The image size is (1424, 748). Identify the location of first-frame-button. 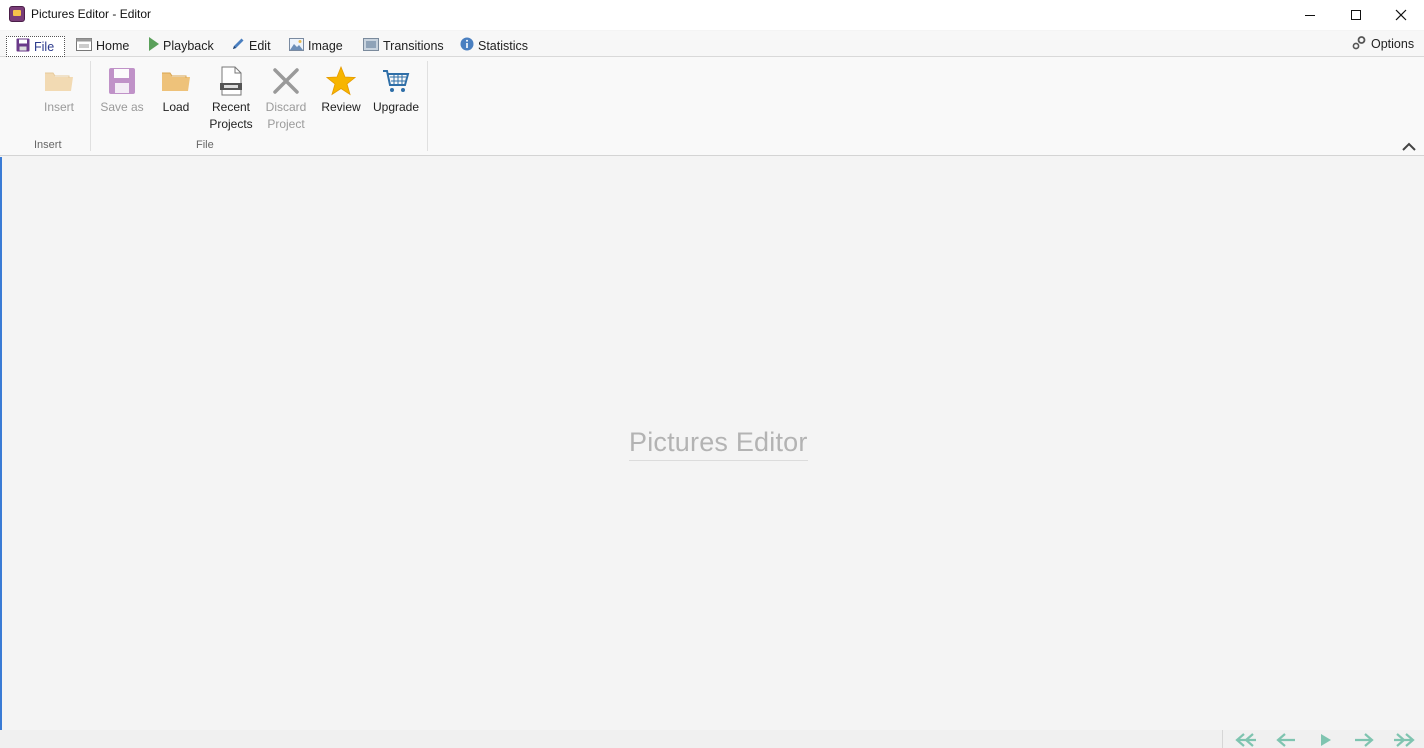
(1245, 739).